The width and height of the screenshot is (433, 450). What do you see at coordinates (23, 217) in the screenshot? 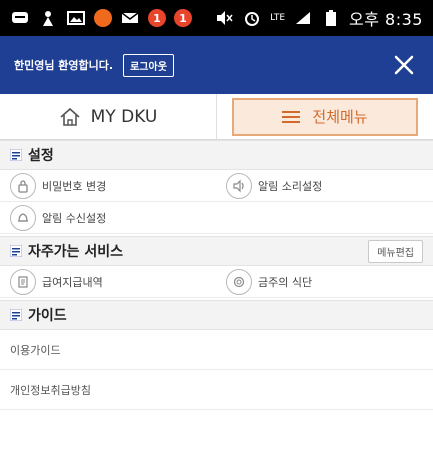
I see `bell-icon` at bounding box center [23, 217].